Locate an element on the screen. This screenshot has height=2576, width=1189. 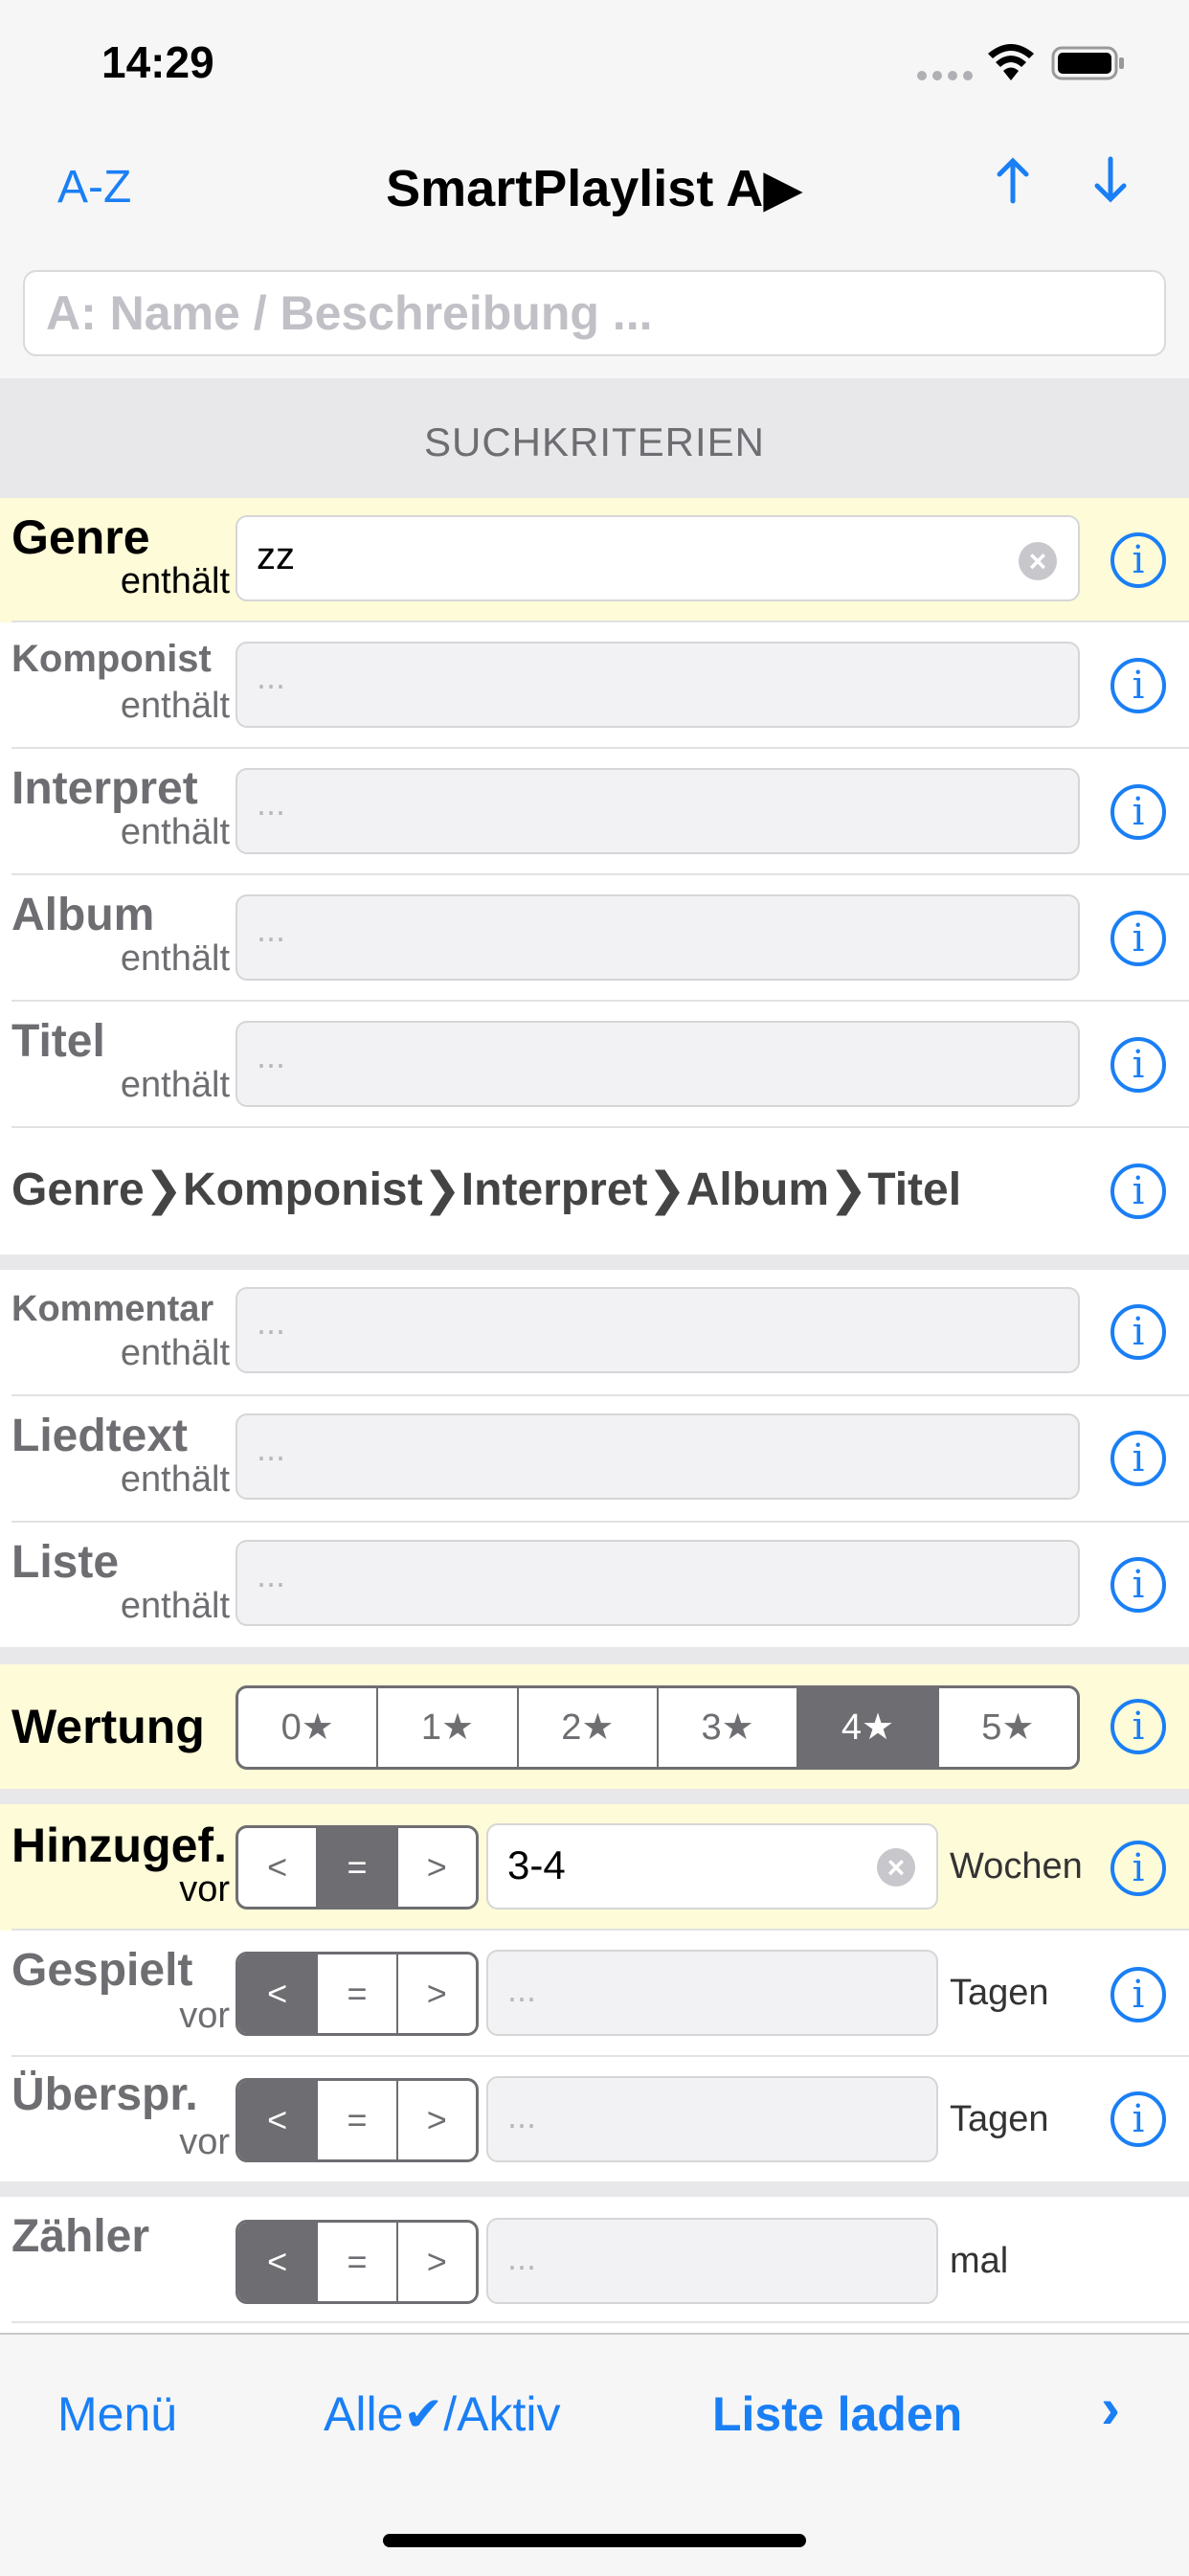
uebersprungen-compare-control: < = > is located at coordinates (357, 2120).